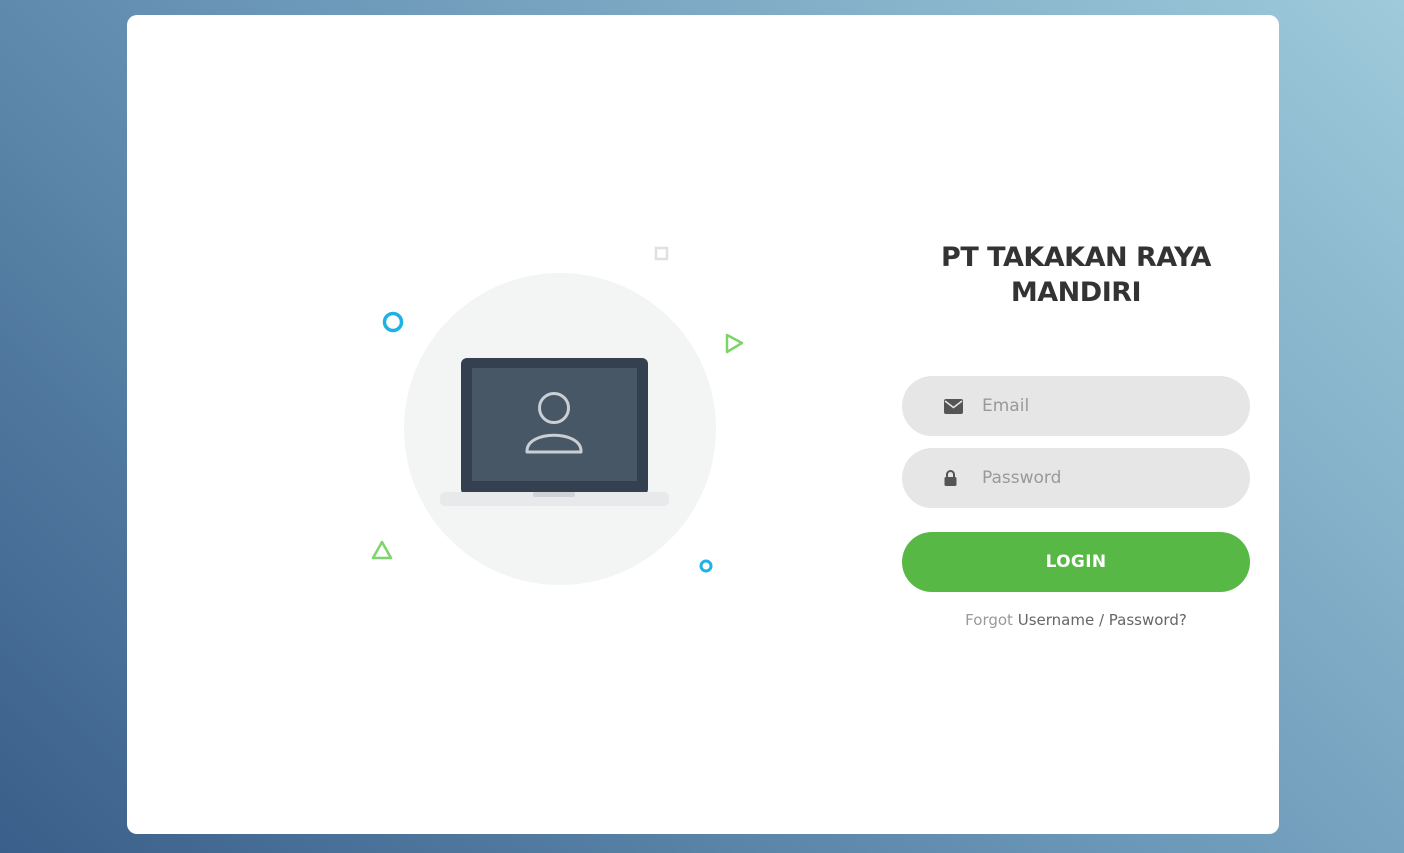 Image resolution: width=1404 pixels, height=853 pixels. I want to click on login-button: LOGIN, so click(1076, 562).